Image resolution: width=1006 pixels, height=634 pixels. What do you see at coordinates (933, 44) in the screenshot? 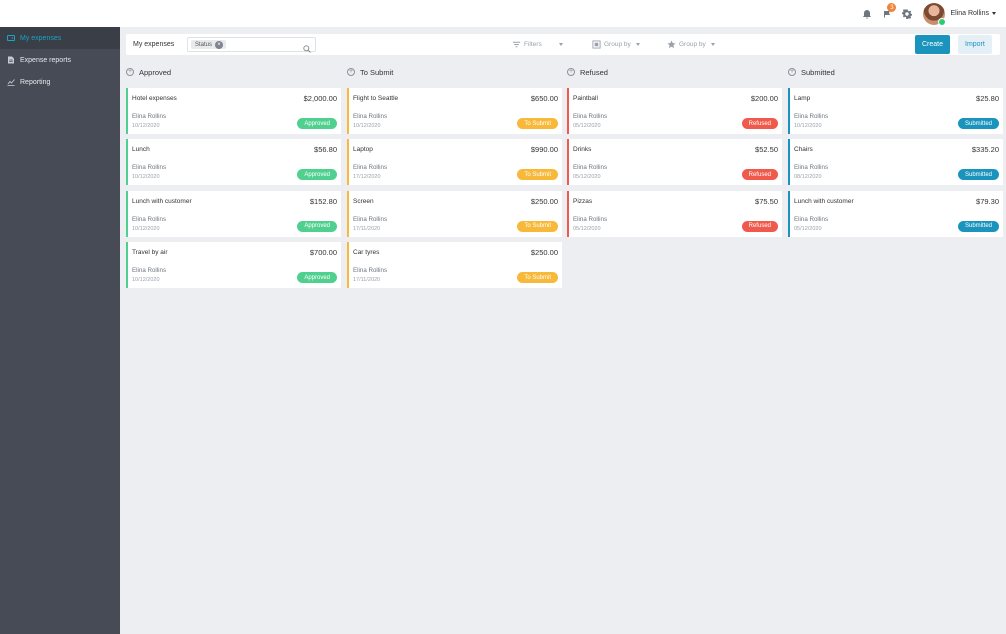
I see `create-button: Create` at bounding box center [933, 44].